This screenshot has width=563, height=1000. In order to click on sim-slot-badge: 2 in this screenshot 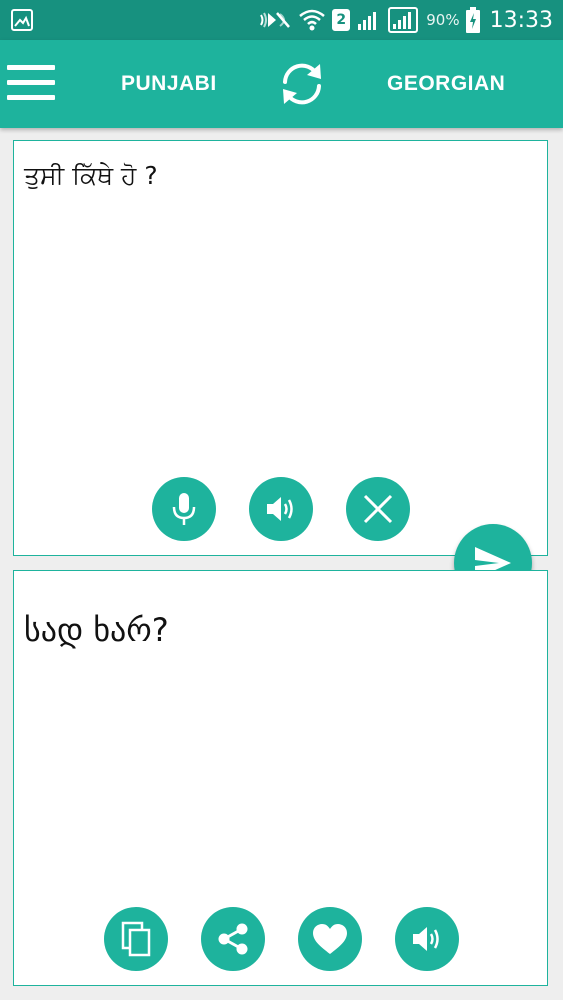, I will do `click(341, 20)`.